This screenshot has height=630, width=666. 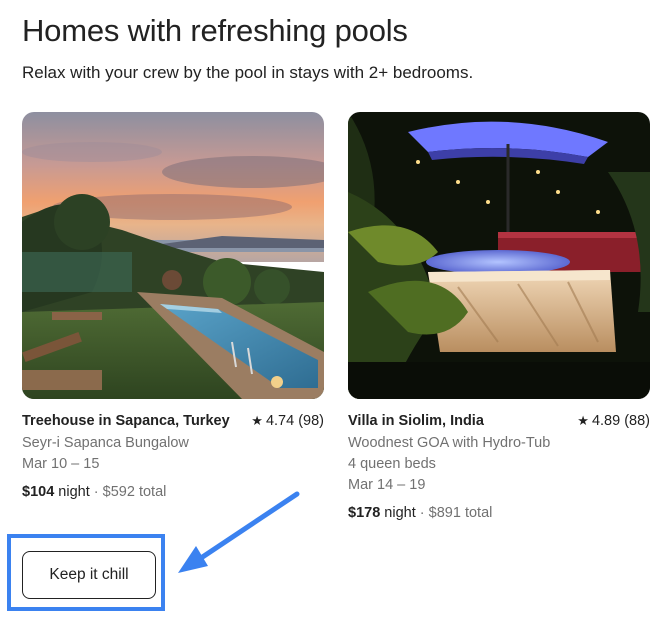 I want to click on listing-host-name: Seyr-i Sapanca Bungalow, so click(x=105, y=443).